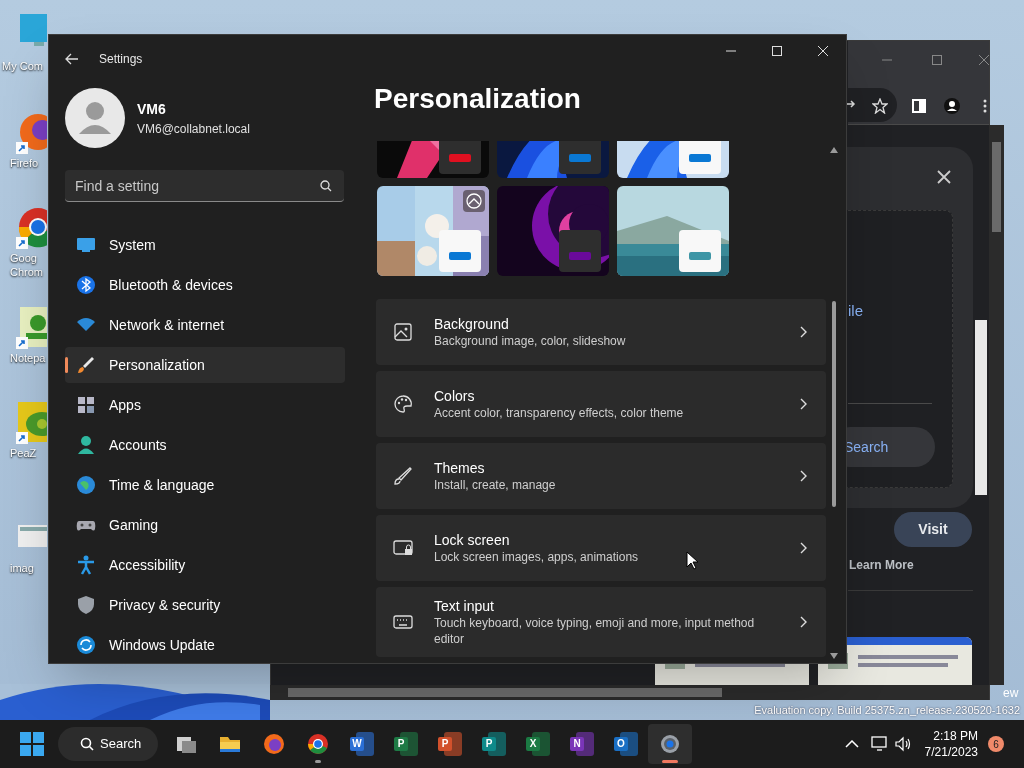 This screenshot has height=768, width=1024. What do you see at coordinates (559, 413) in the screenshot?
I see `card-subtitle: Accent color, transparency effects, color theme` at bounding box center [559, 413].